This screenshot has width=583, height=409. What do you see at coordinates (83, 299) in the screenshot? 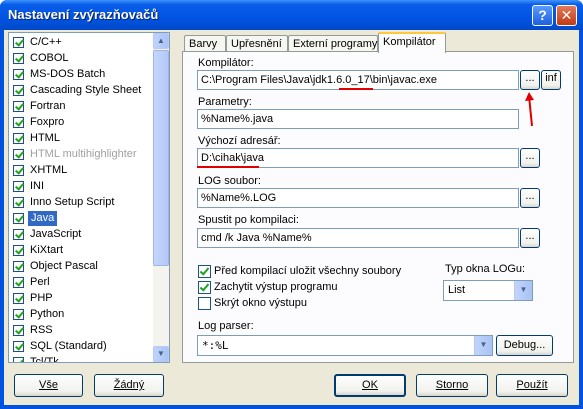
I see `list-item: PHP` at bounding box center [83, 299].